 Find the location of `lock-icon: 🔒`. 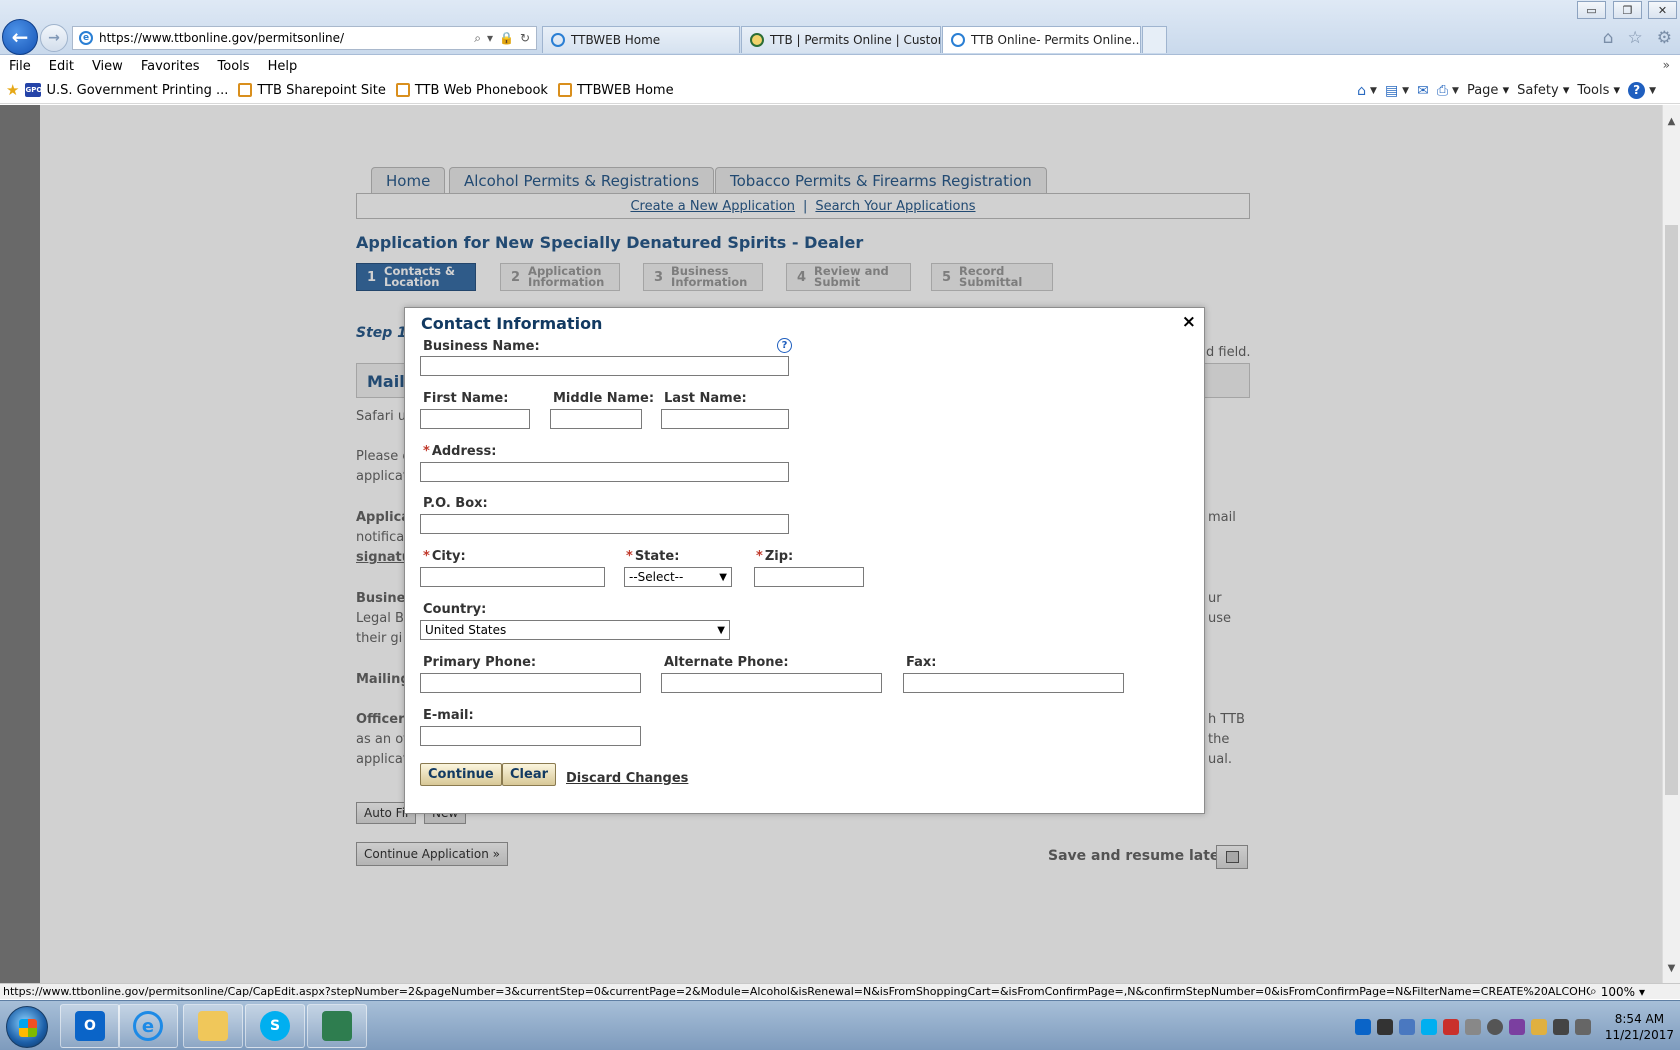

lock-icon: 🔒 is located at coordinates (506, 38).